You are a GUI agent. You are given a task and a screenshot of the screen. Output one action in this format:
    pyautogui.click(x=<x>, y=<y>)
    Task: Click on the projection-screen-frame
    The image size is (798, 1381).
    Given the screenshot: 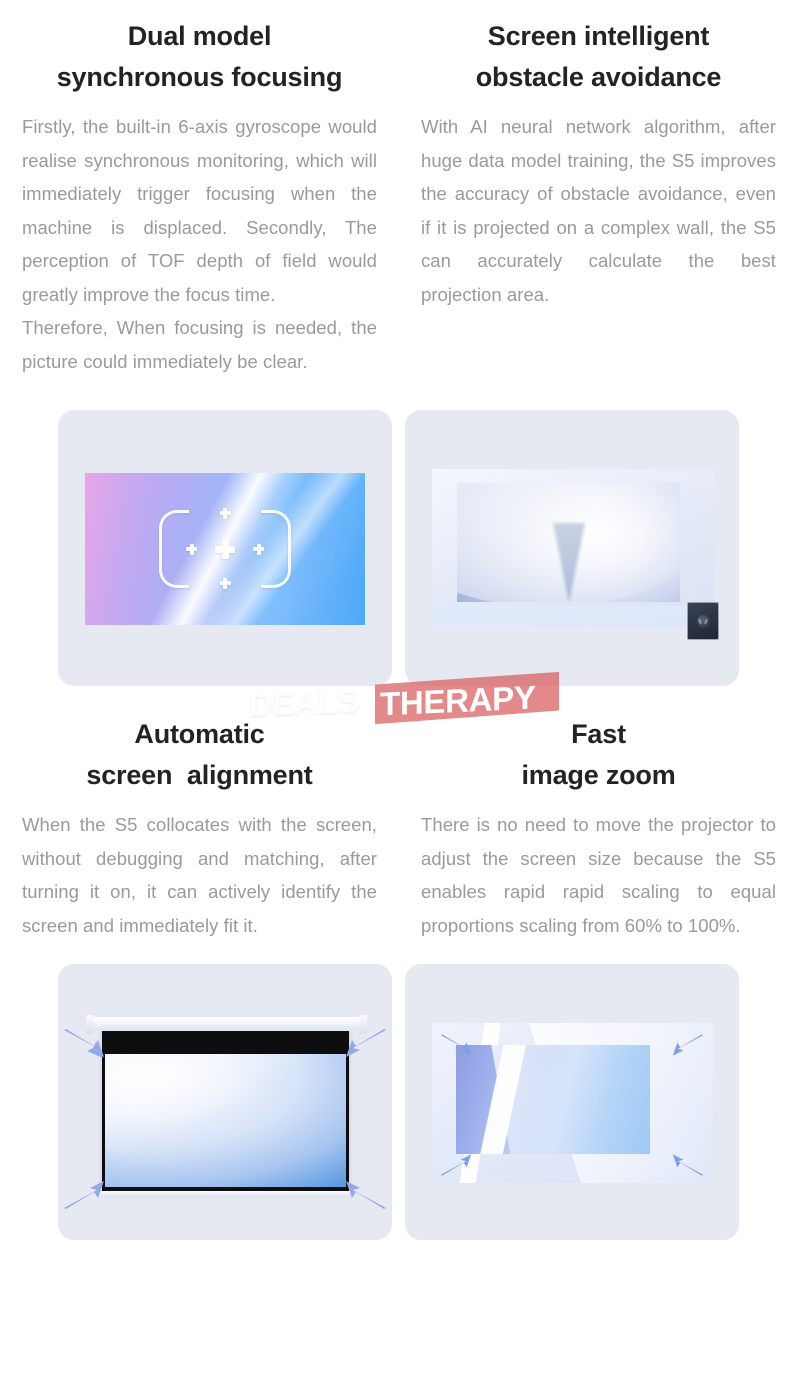 What is the action you would take?
    pyautogui.click(x=225, y=1110)
    